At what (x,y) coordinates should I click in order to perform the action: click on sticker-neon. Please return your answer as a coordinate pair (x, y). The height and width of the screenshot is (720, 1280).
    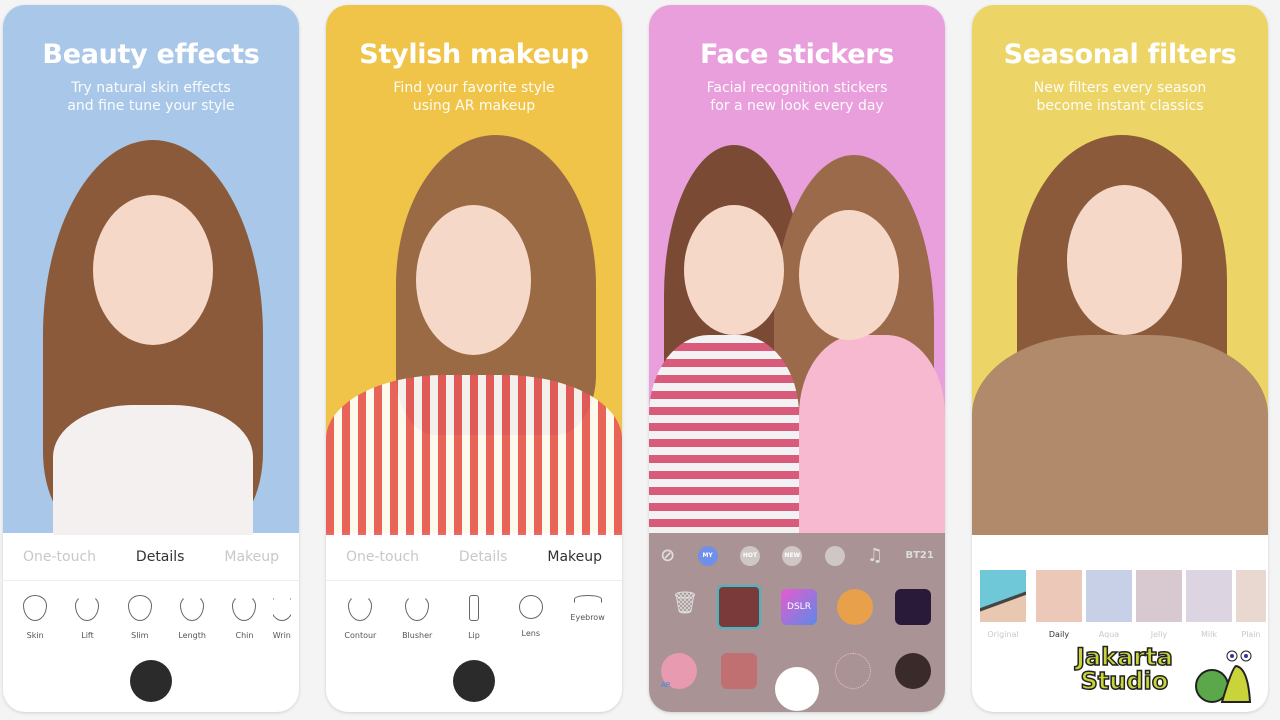
    Looking at the image, I should click on (913, 607).